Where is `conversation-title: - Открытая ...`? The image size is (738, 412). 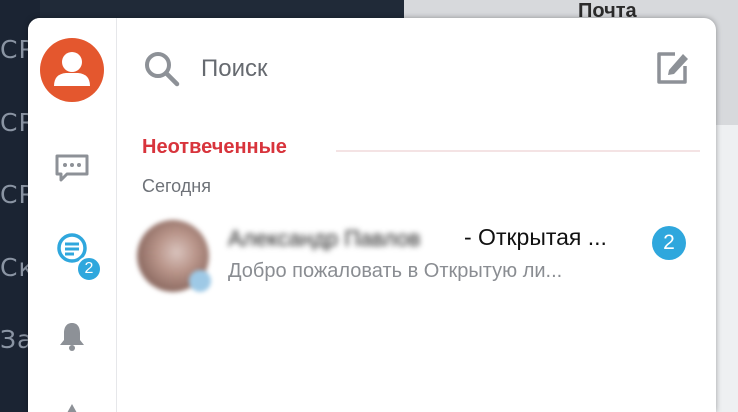 conversation-title: - Открытая ... is located at coordinates (535, 237).